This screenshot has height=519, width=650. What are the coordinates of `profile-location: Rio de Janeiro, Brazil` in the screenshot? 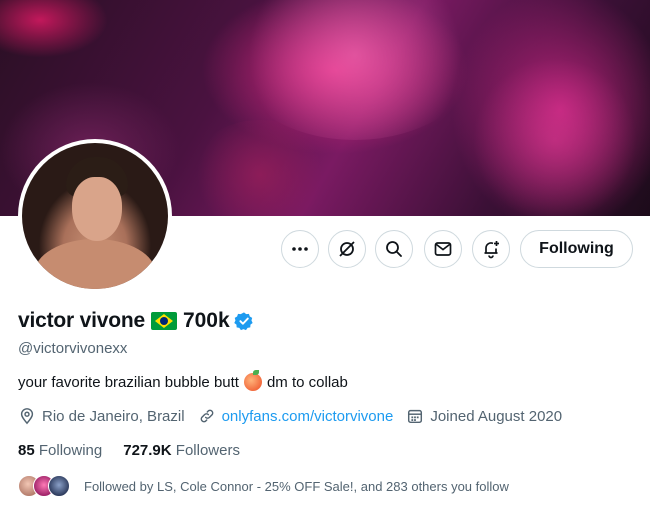 It's located at (101, 416).